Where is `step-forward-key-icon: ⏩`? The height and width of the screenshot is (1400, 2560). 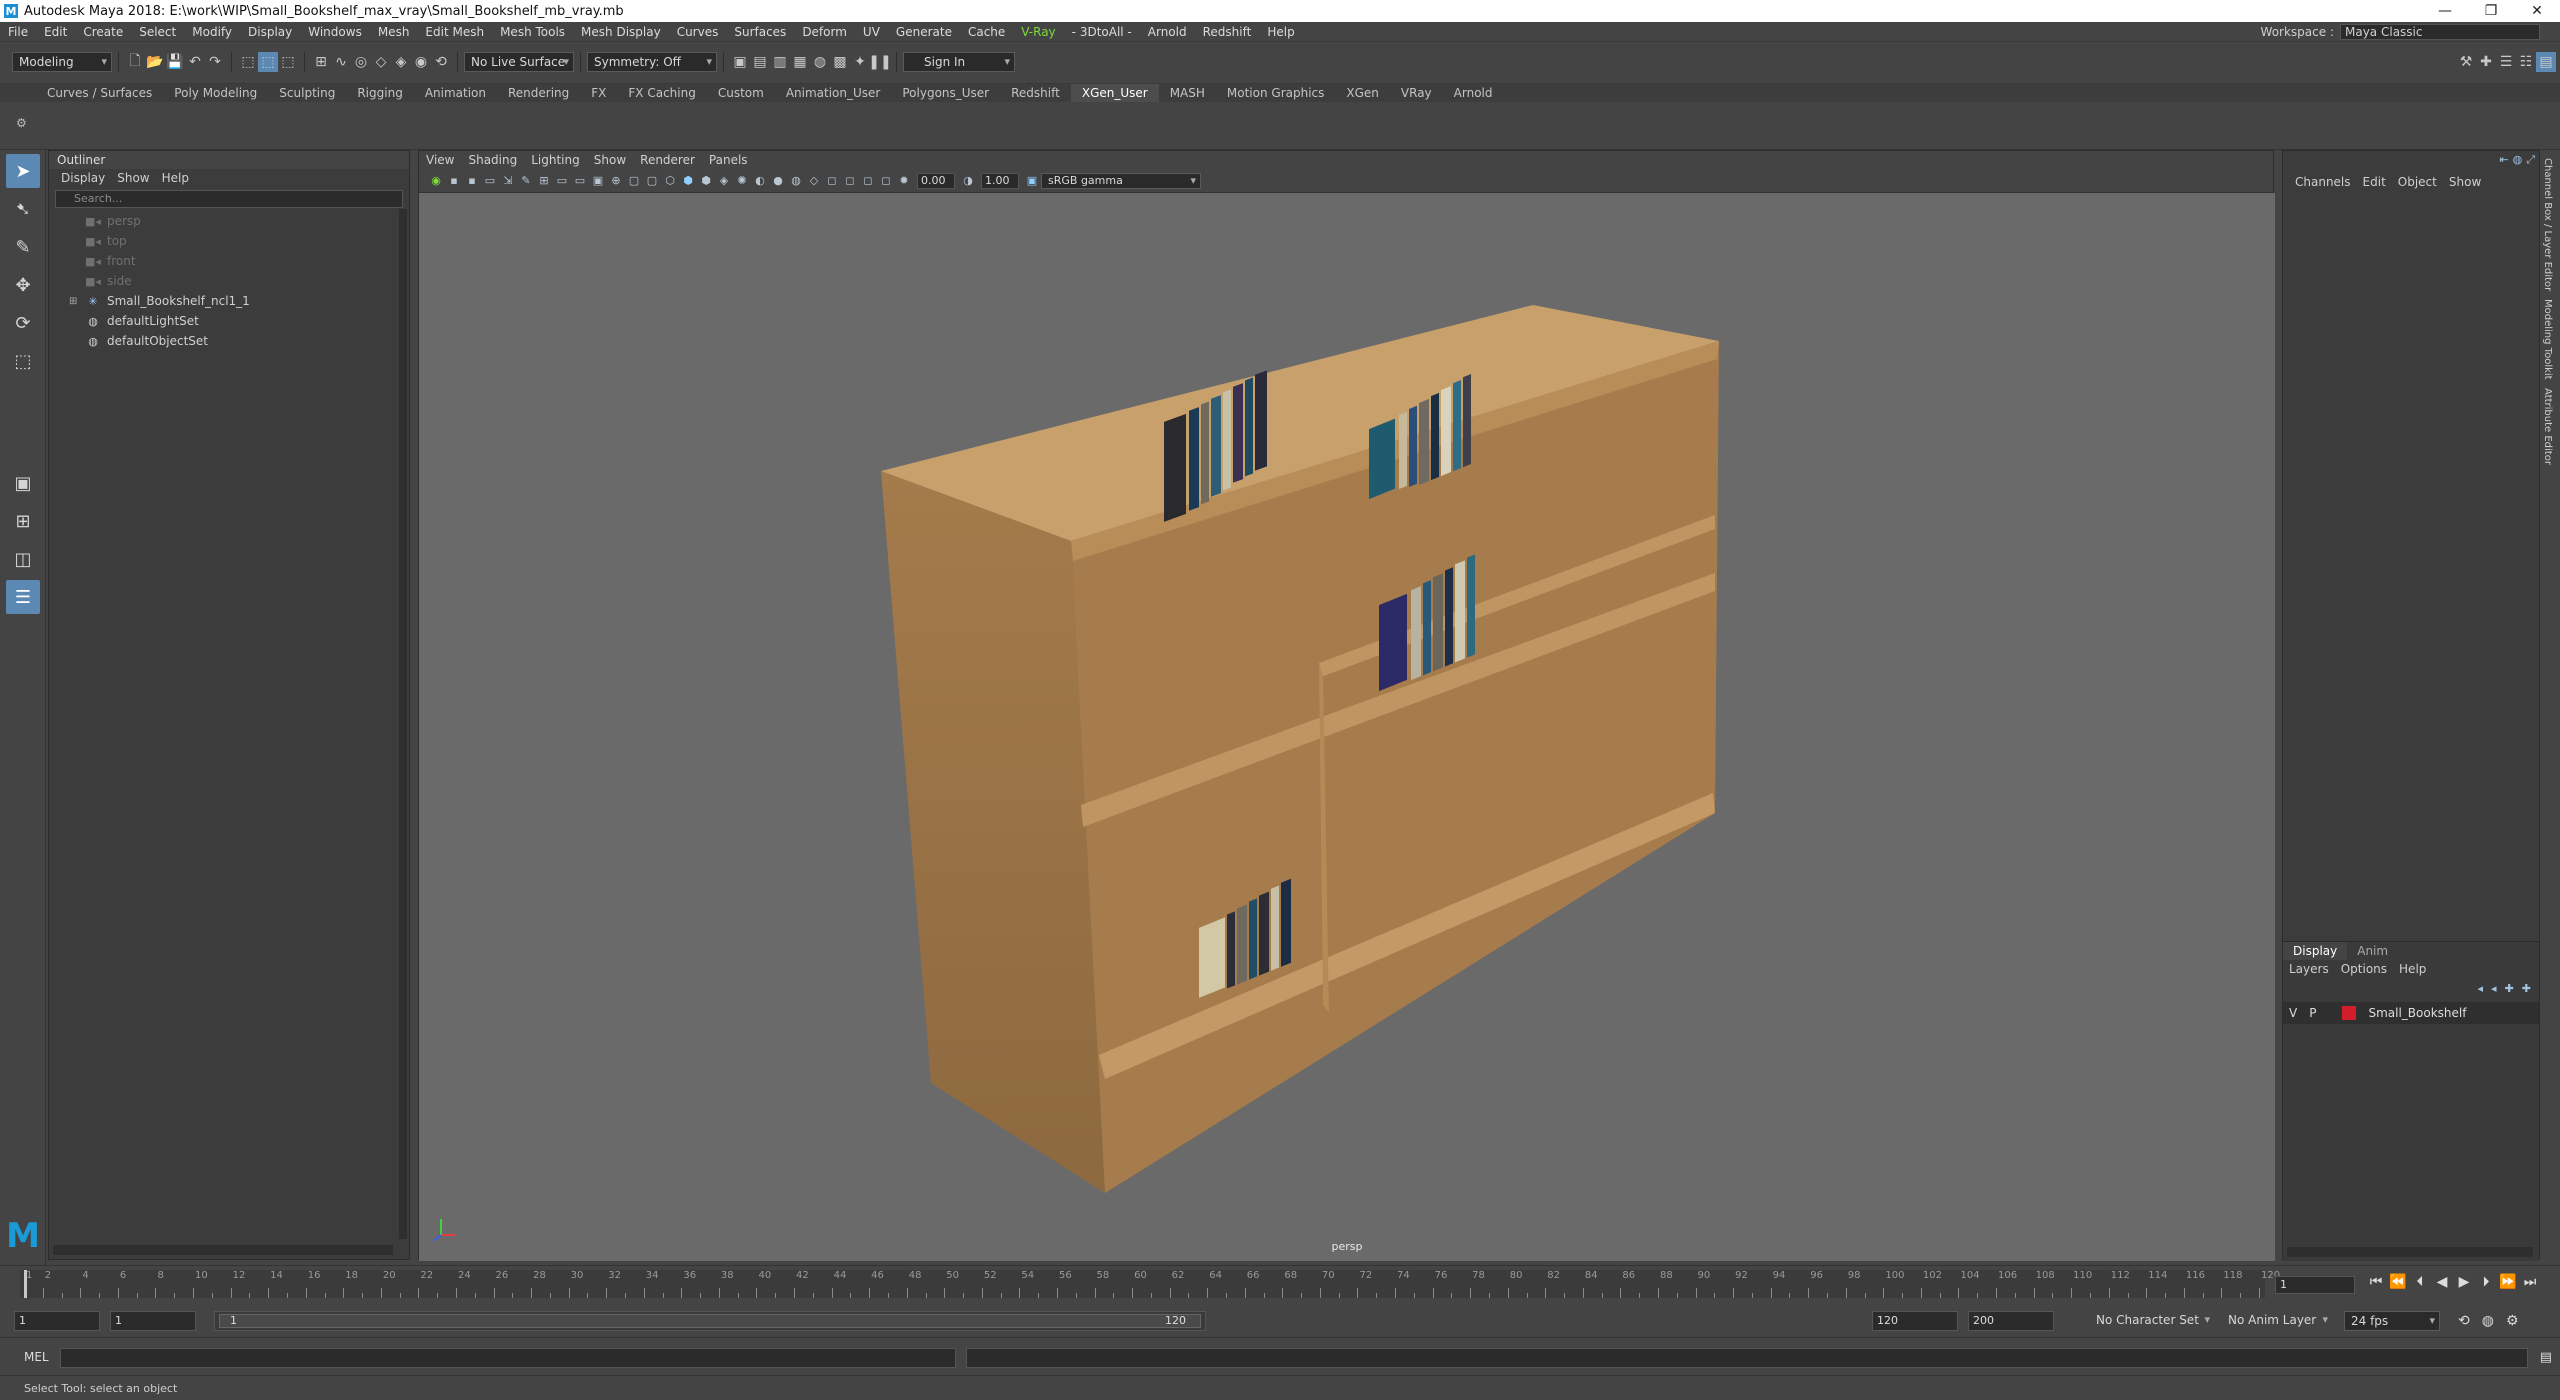 step-forward-key-icon: ⏩ is located at coordinates (2508, 1282).